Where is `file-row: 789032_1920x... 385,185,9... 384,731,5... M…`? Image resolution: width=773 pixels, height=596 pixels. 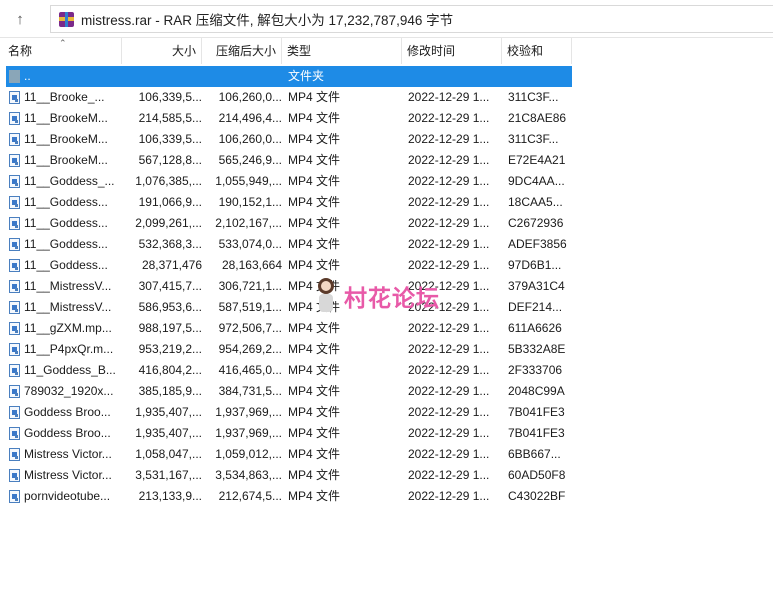
file-row: 789032_1920x... 385,185,9... 384,731,5... M… is located at coordinates (289, 391).